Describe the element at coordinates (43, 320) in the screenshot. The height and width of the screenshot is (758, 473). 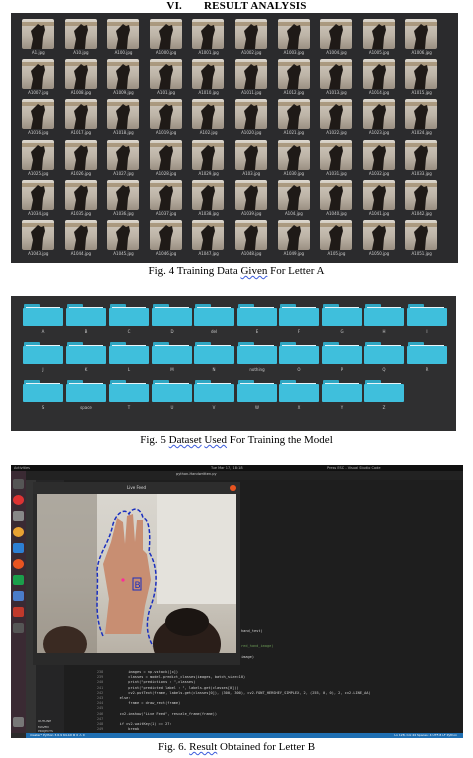
I see `folder-icon: A` at that location.